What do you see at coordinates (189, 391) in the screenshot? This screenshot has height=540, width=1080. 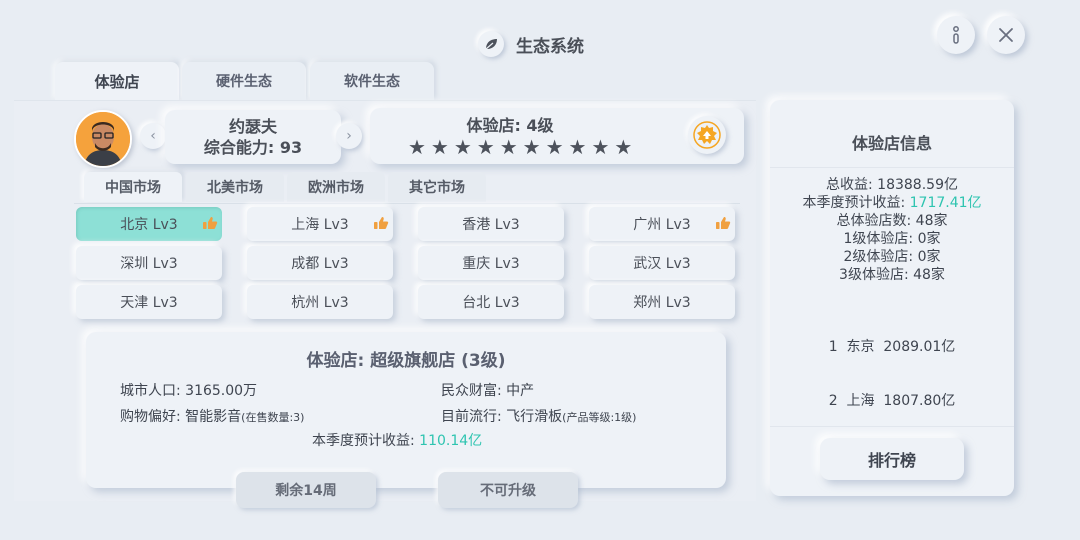 I see `population-text: 城市人口: 3165.00万` at bounding box center [189, 391].